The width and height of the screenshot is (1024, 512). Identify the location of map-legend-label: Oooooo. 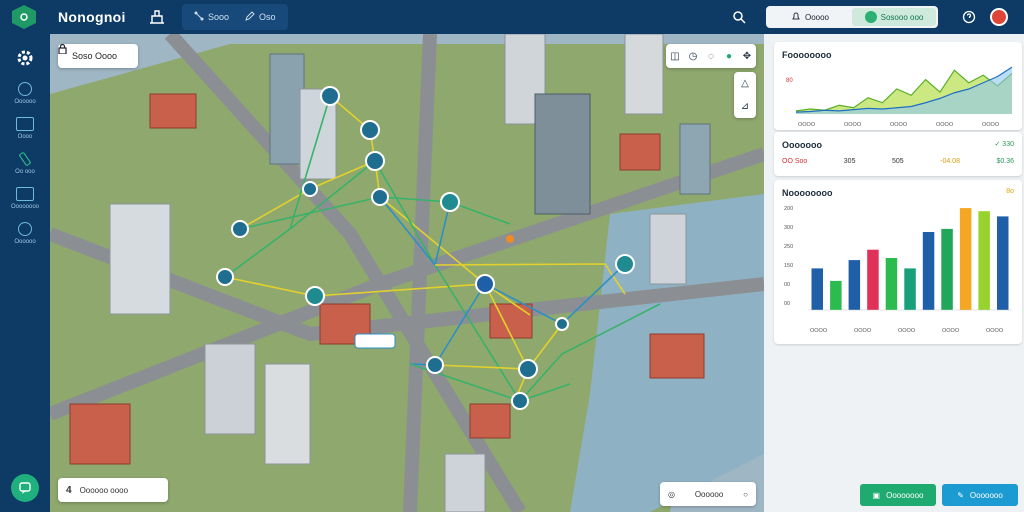
(709, 494).